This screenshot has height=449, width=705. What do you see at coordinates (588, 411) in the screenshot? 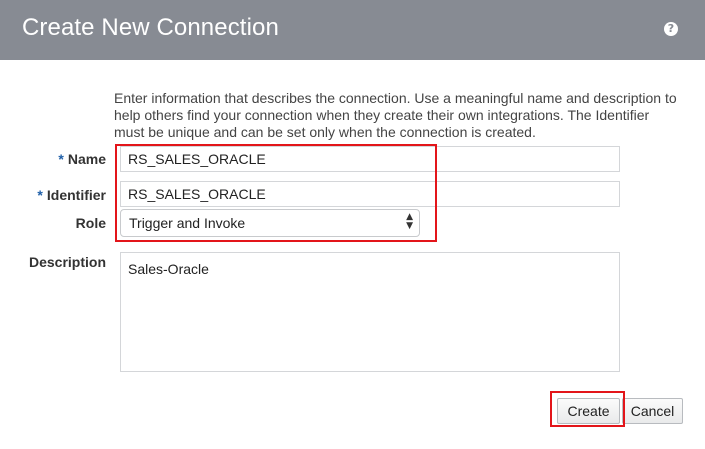
I see `create-button: Create` at bounding box center [588, 411].